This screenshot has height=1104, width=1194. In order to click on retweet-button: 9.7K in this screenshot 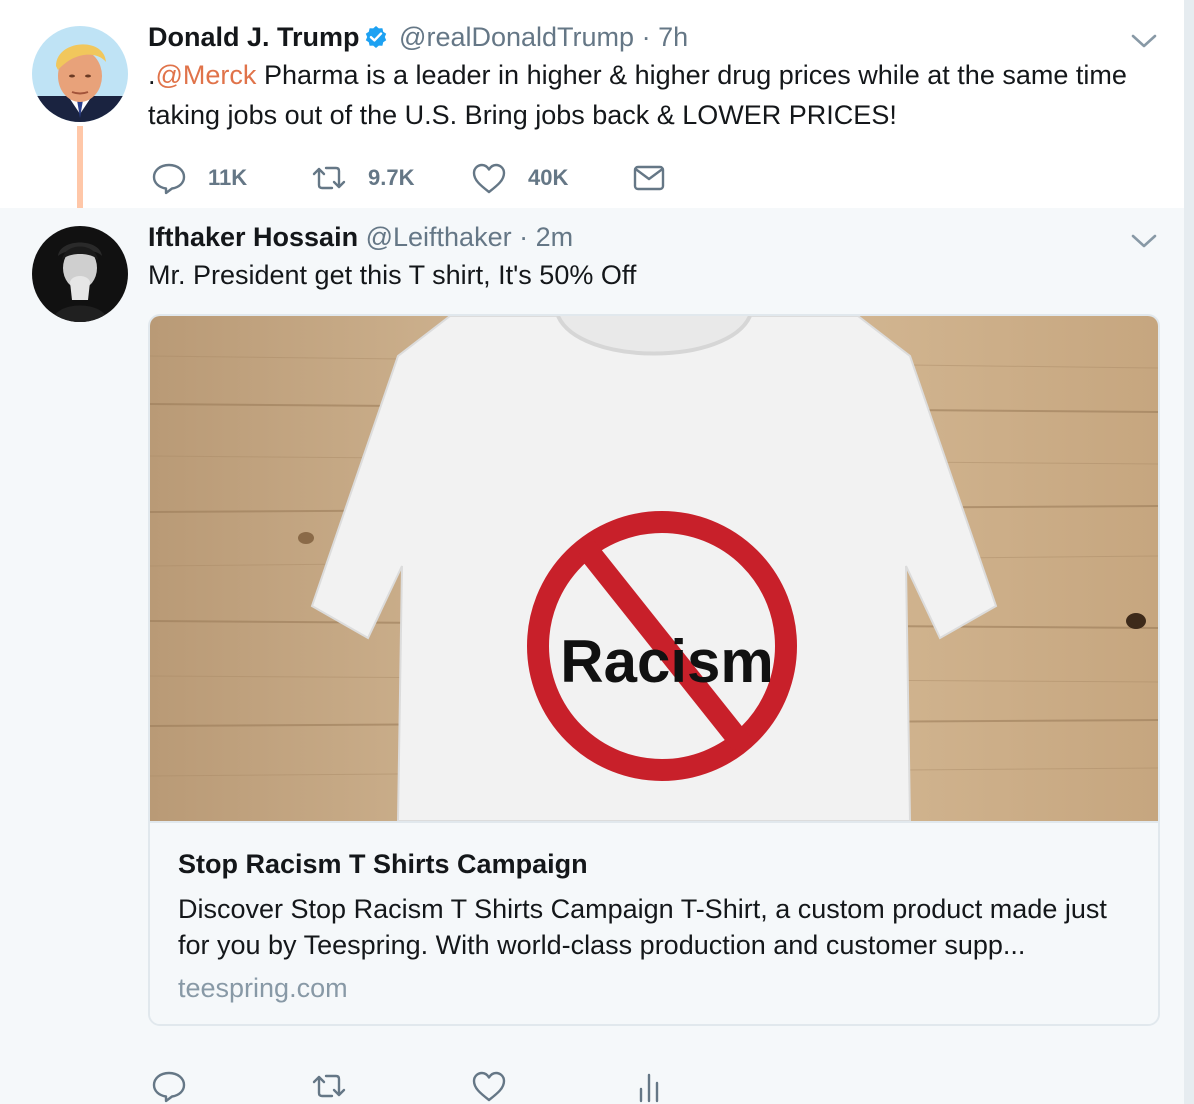, I will do `click(362, 178)`.